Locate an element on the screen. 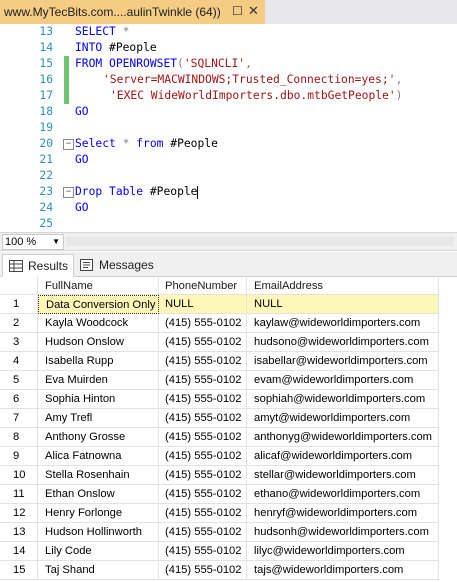  cell-fullname: Ethan Onslow is located at coordinates (98, 494).